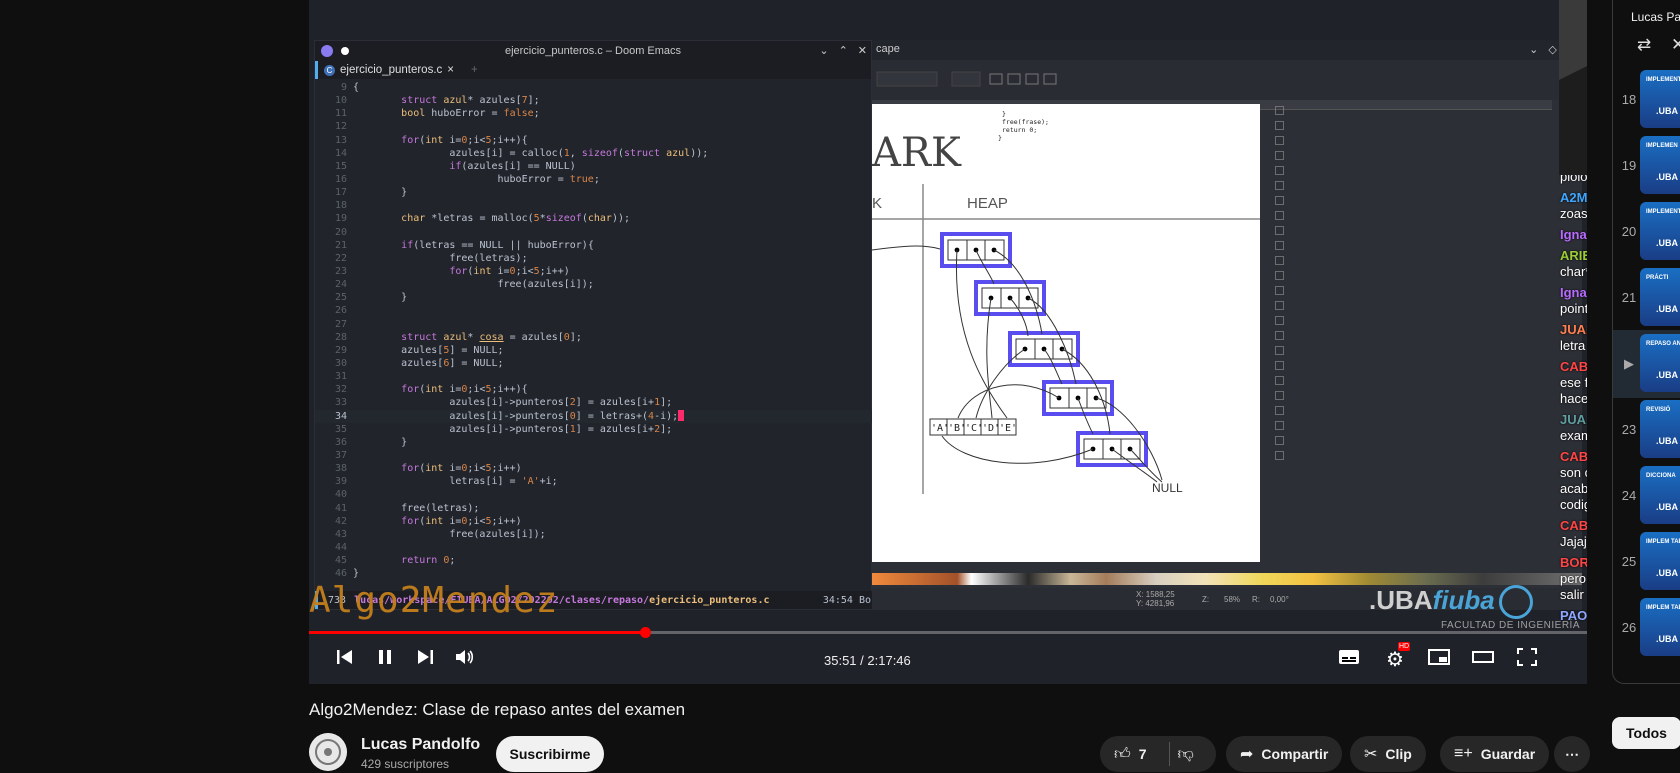  Describe the element at coordinates (1227, 50) in the screenshot. I see `inkscape-titlebar: cape ⌄ ◇ ✕` at that location.